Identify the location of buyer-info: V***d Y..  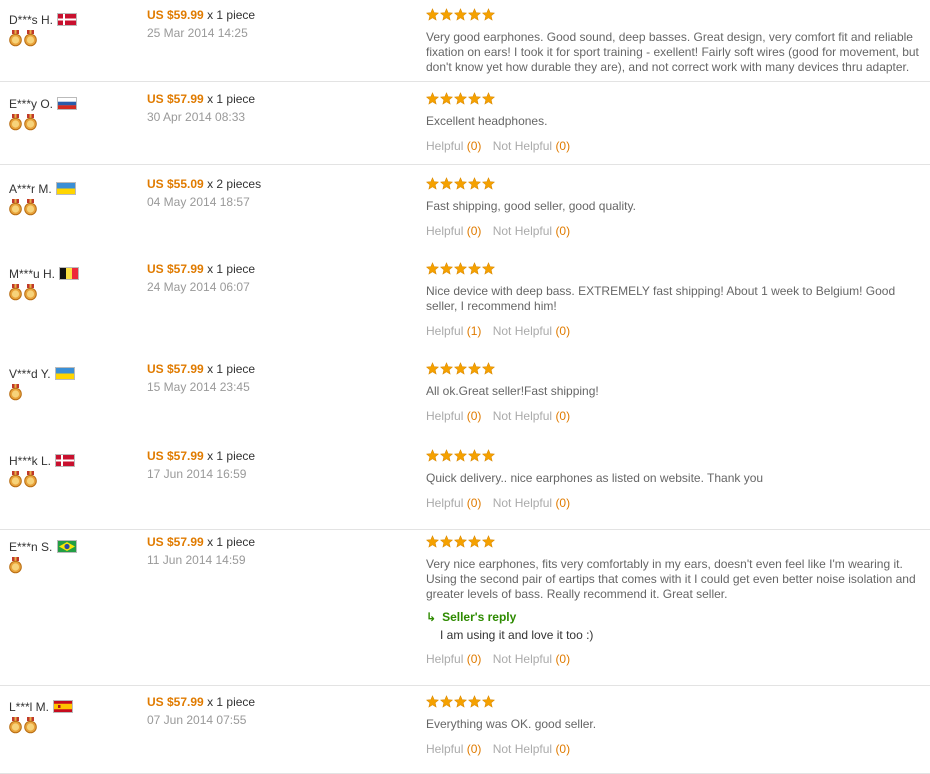
(42, 373).